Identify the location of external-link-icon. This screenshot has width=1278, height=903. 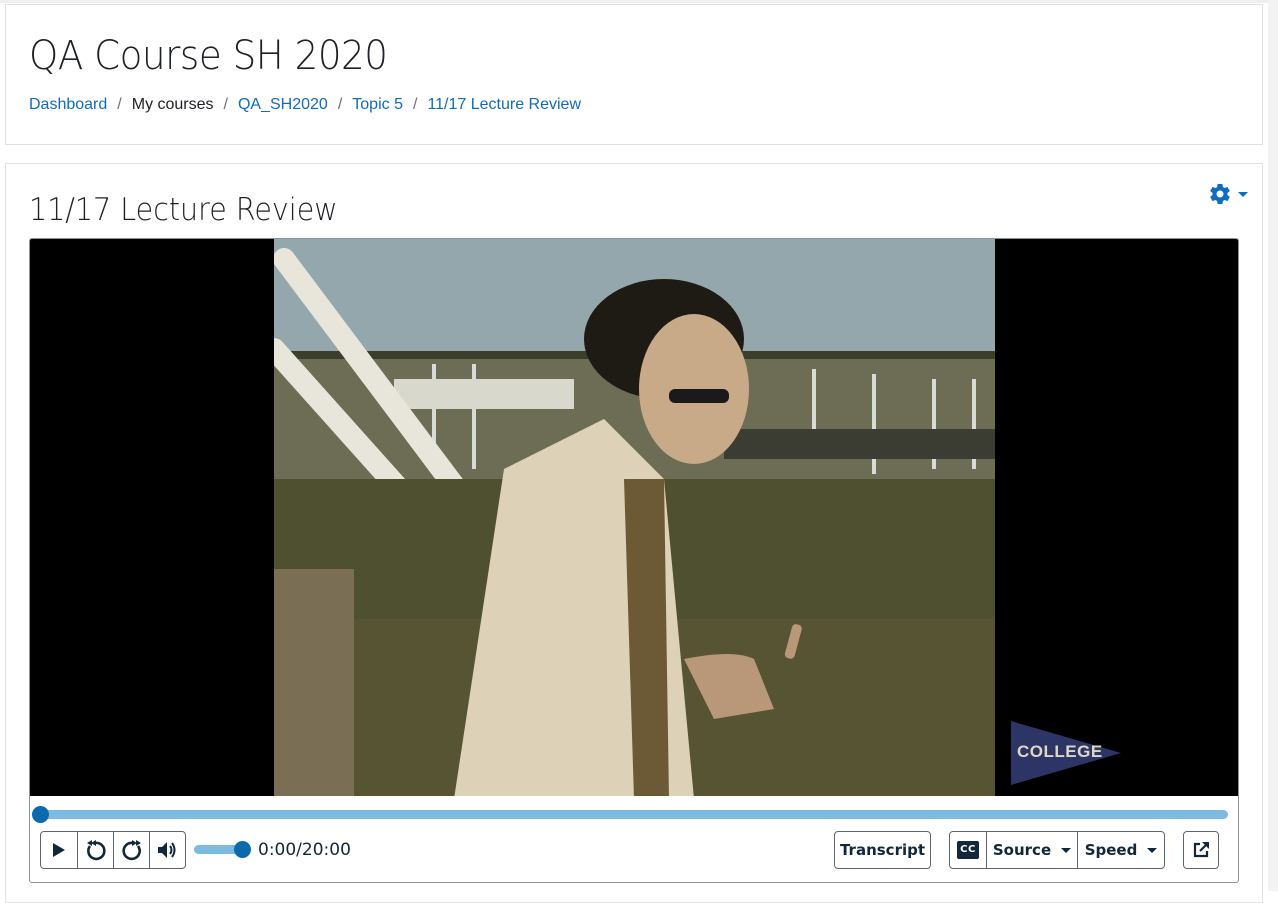
(1201, 850).